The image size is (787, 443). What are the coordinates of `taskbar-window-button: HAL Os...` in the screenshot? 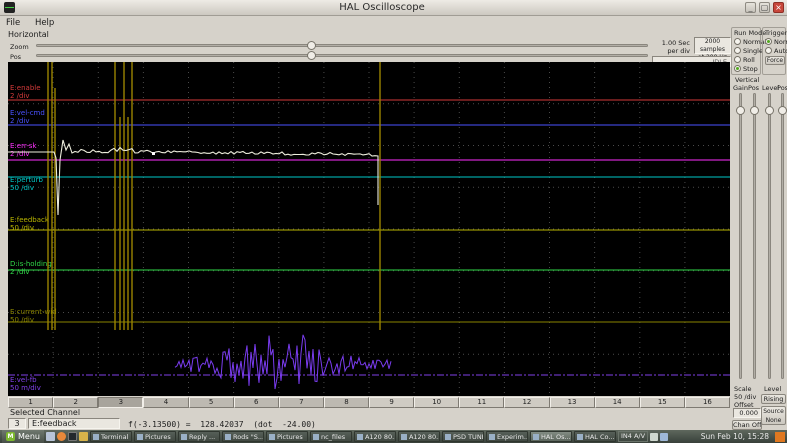 It's located at (550, 436).